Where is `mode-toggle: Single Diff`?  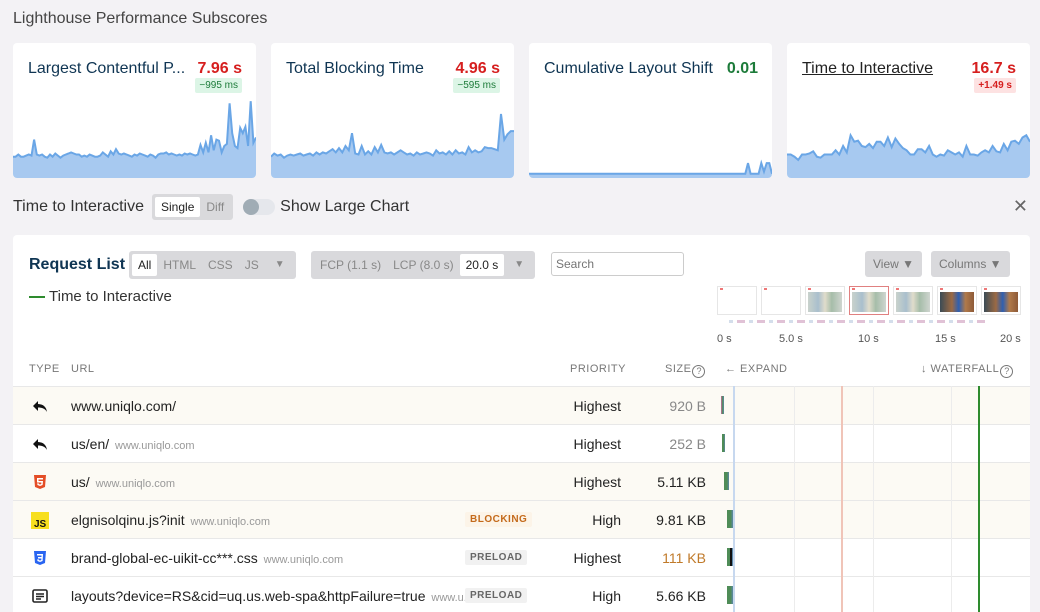 mode-toggle: Single Diff is located at coordinates (193, 207).